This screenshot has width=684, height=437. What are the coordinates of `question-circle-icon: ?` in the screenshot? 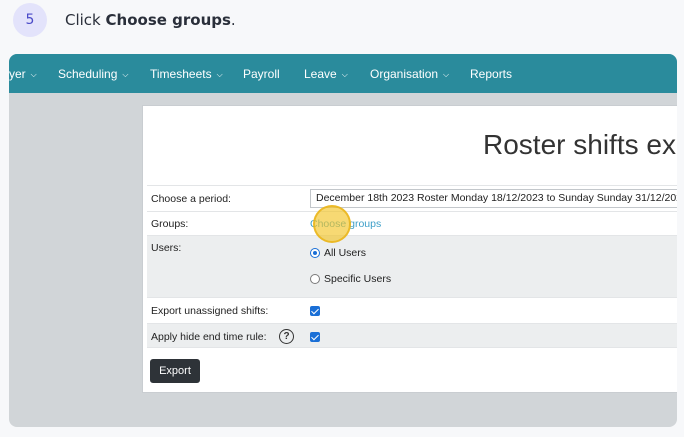 It's located at (286, 336).